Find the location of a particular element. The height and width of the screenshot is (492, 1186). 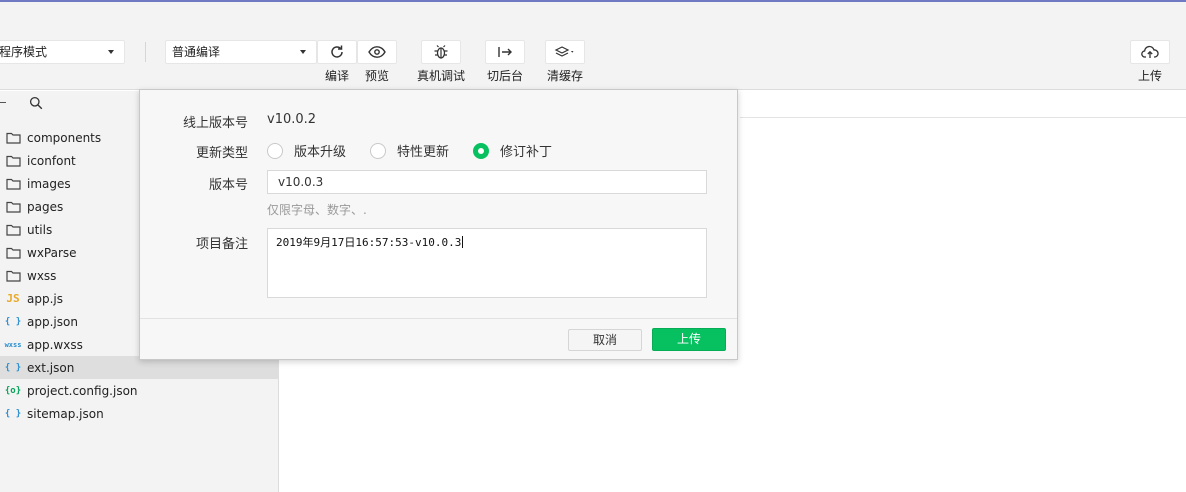

version-hint: 仅限字母、数字、. is located at coordinates (317, 210).